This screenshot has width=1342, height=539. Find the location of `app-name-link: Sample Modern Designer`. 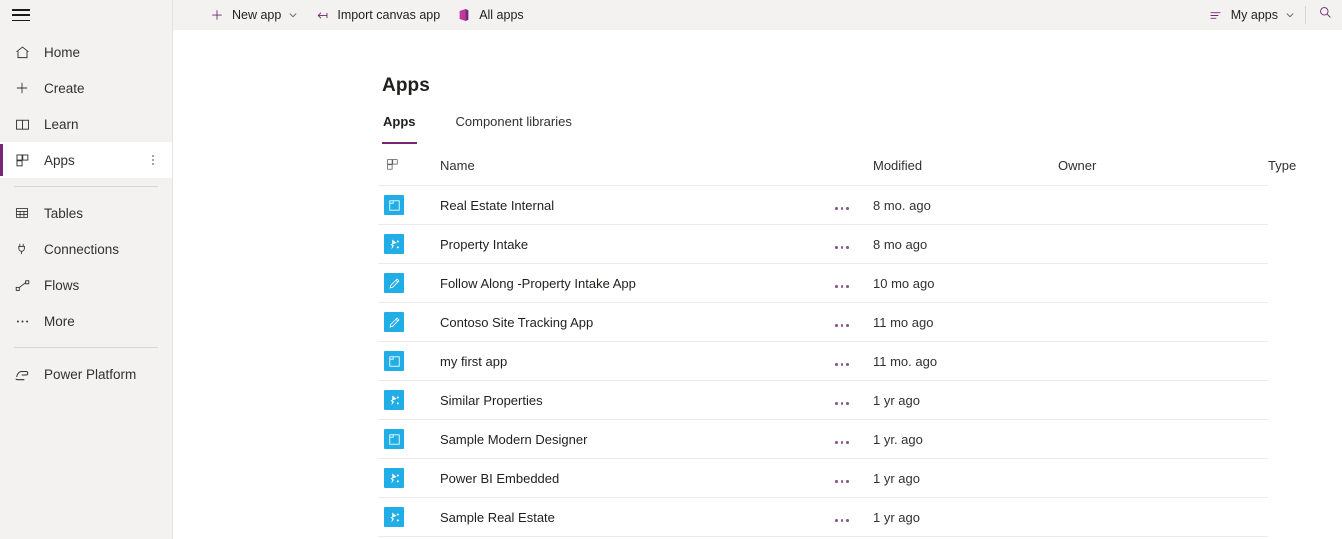

app-name-link: Sample Modern Designer is located at coordinates (513, 439).